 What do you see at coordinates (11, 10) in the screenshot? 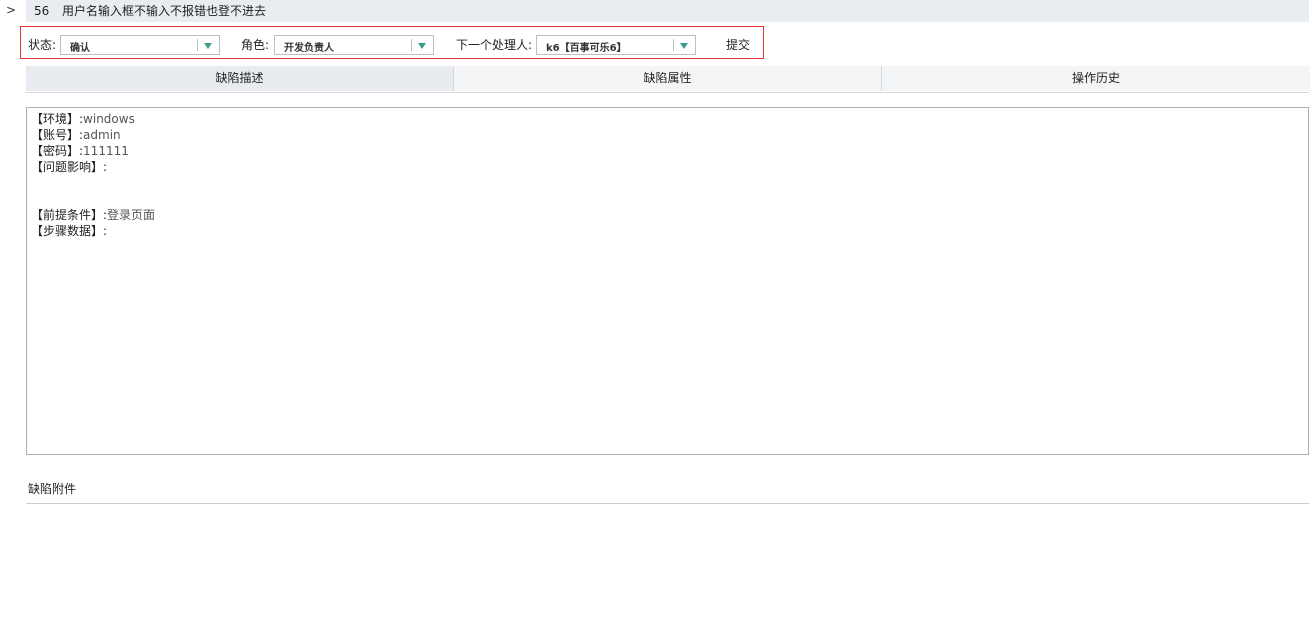
I see `collapse-caret-icon: >` at bounding box center [11, 10].